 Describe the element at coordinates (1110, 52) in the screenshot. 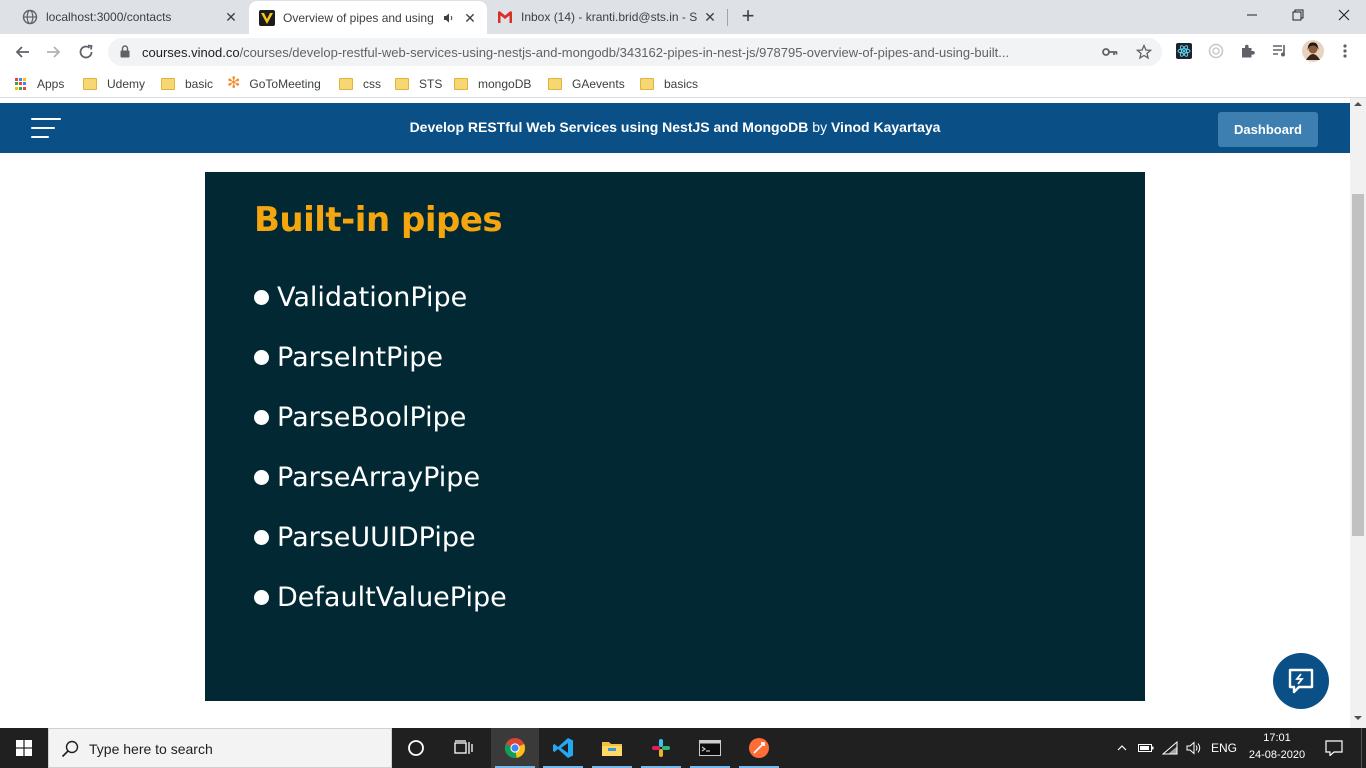

I see `key-icon` at that location.